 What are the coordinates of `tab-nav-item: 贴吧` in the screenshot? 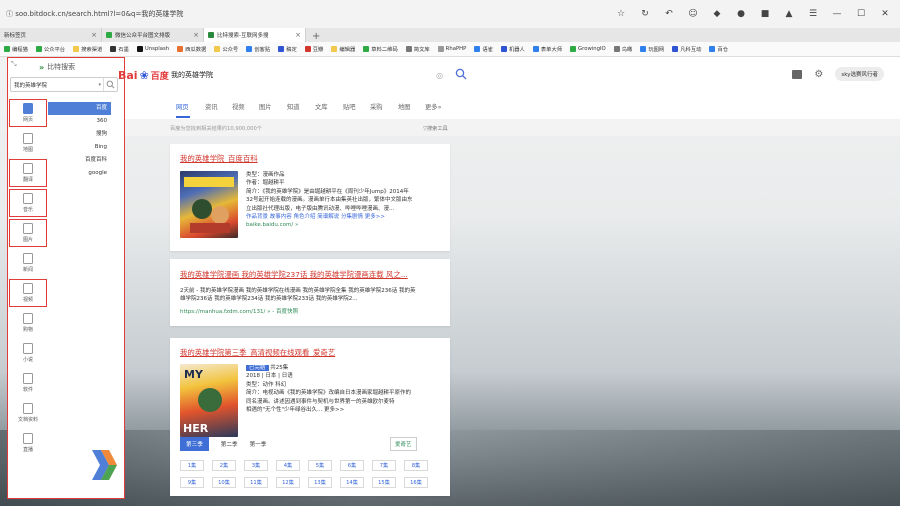 It's located at (349, 106).